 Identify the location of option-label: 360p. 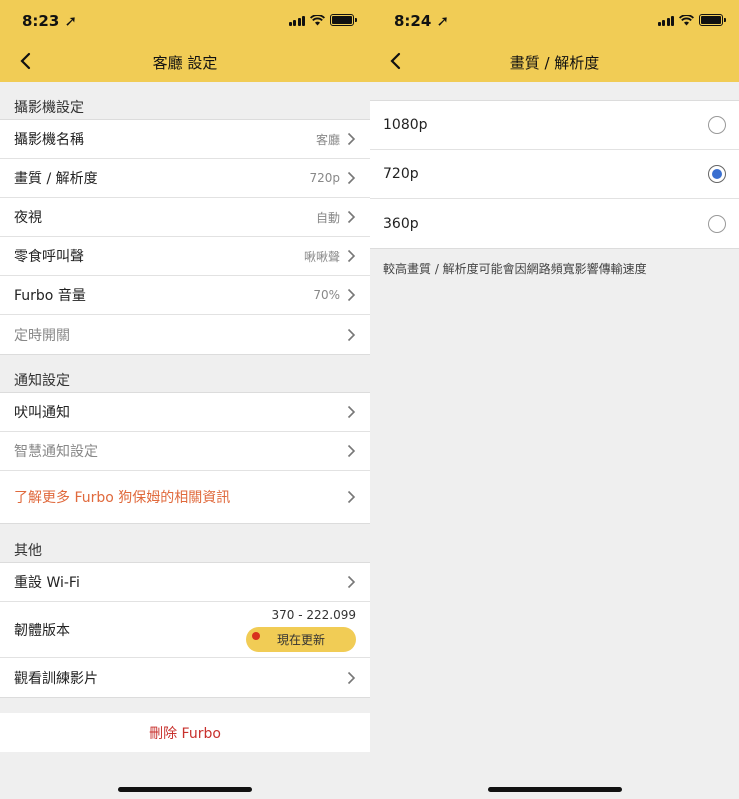
(401, 223).